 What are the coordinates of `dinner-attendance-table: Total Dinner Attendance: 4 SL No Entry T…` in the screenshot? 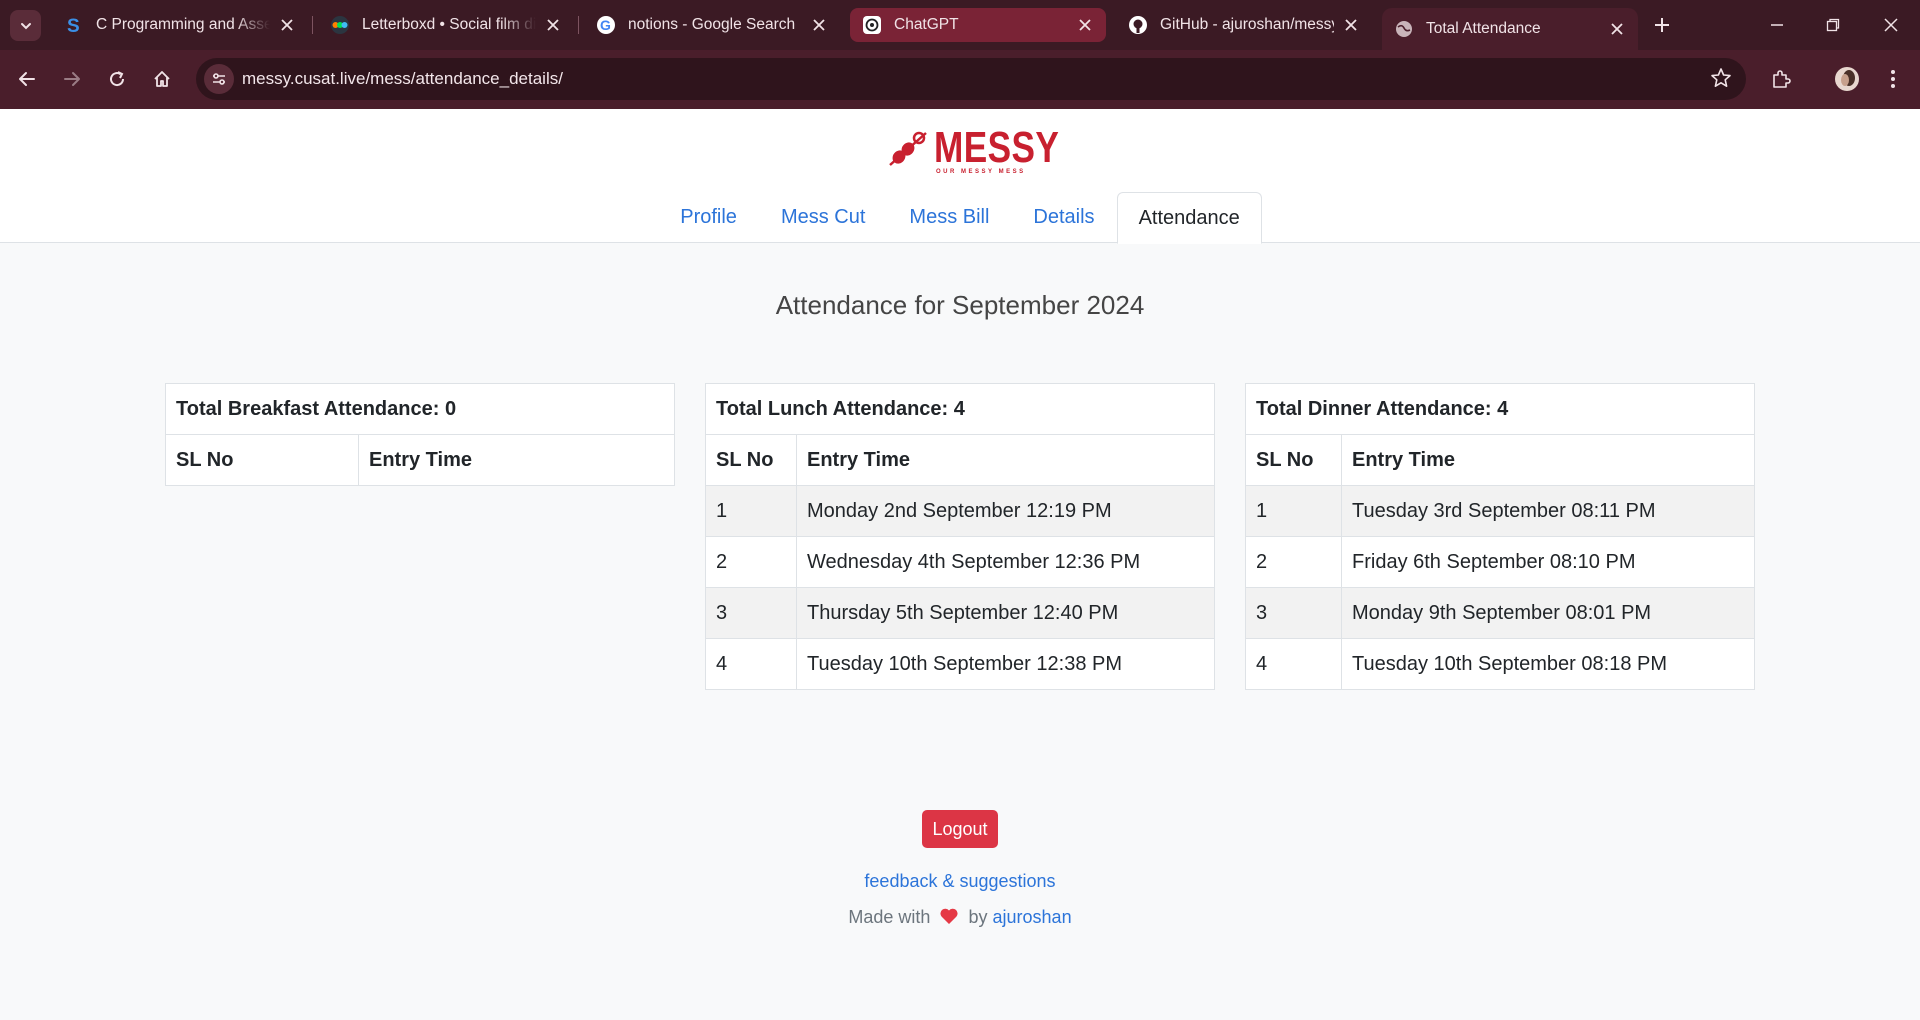 It's located at (1500, 536).